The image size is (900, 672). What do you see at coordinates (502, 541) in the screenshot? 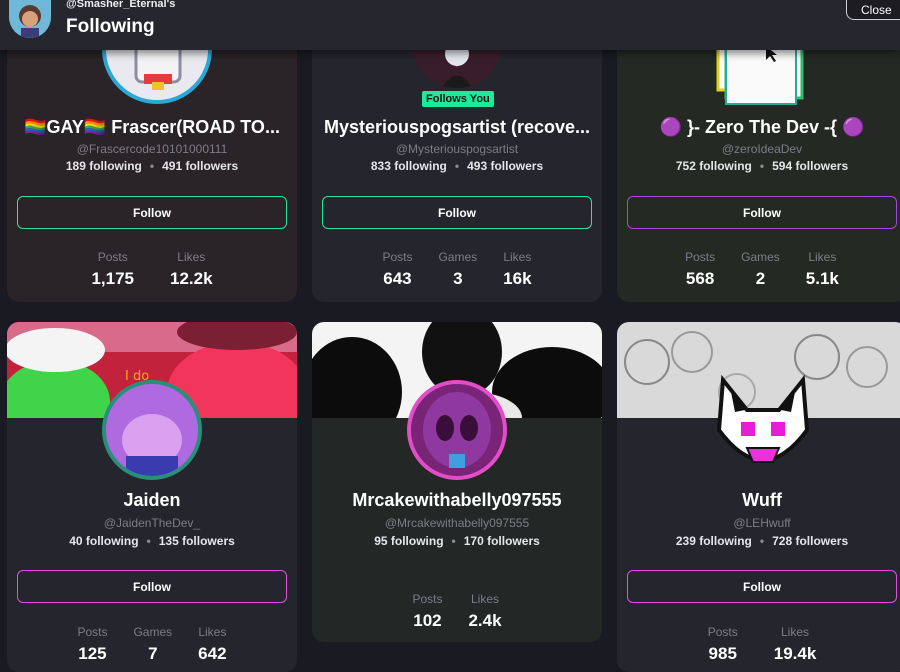
I see `followers-count: 170 followers` at bounding box center [502, 541].